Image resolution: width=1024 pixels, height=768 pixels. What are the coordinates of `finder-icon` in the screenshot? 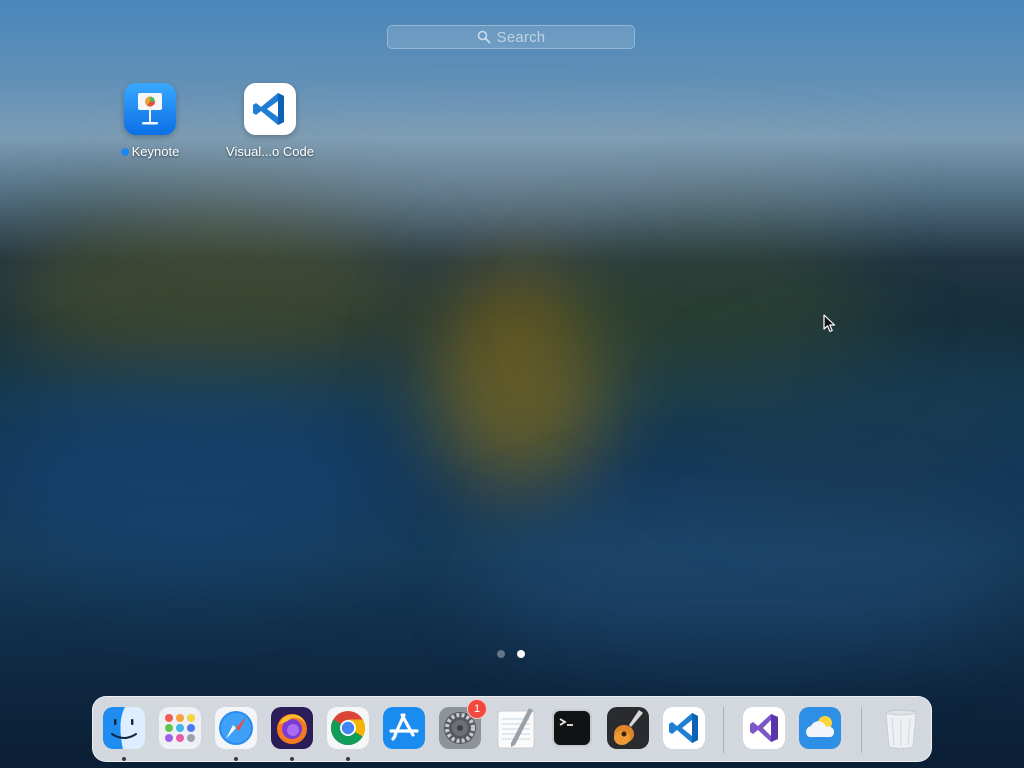 It's located at (124, 728).